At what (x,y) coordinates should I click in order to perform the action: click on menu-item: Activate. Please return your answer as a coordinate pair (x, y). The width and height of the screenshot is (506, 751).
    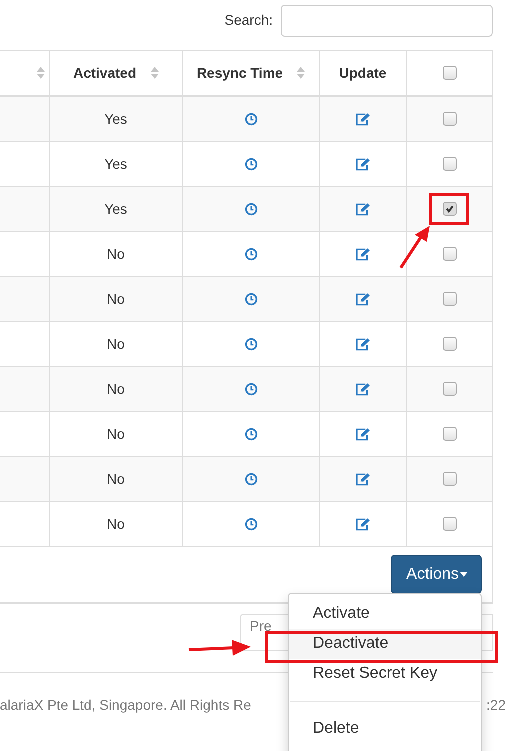
    Looking at the image, I should click on (385, 614).